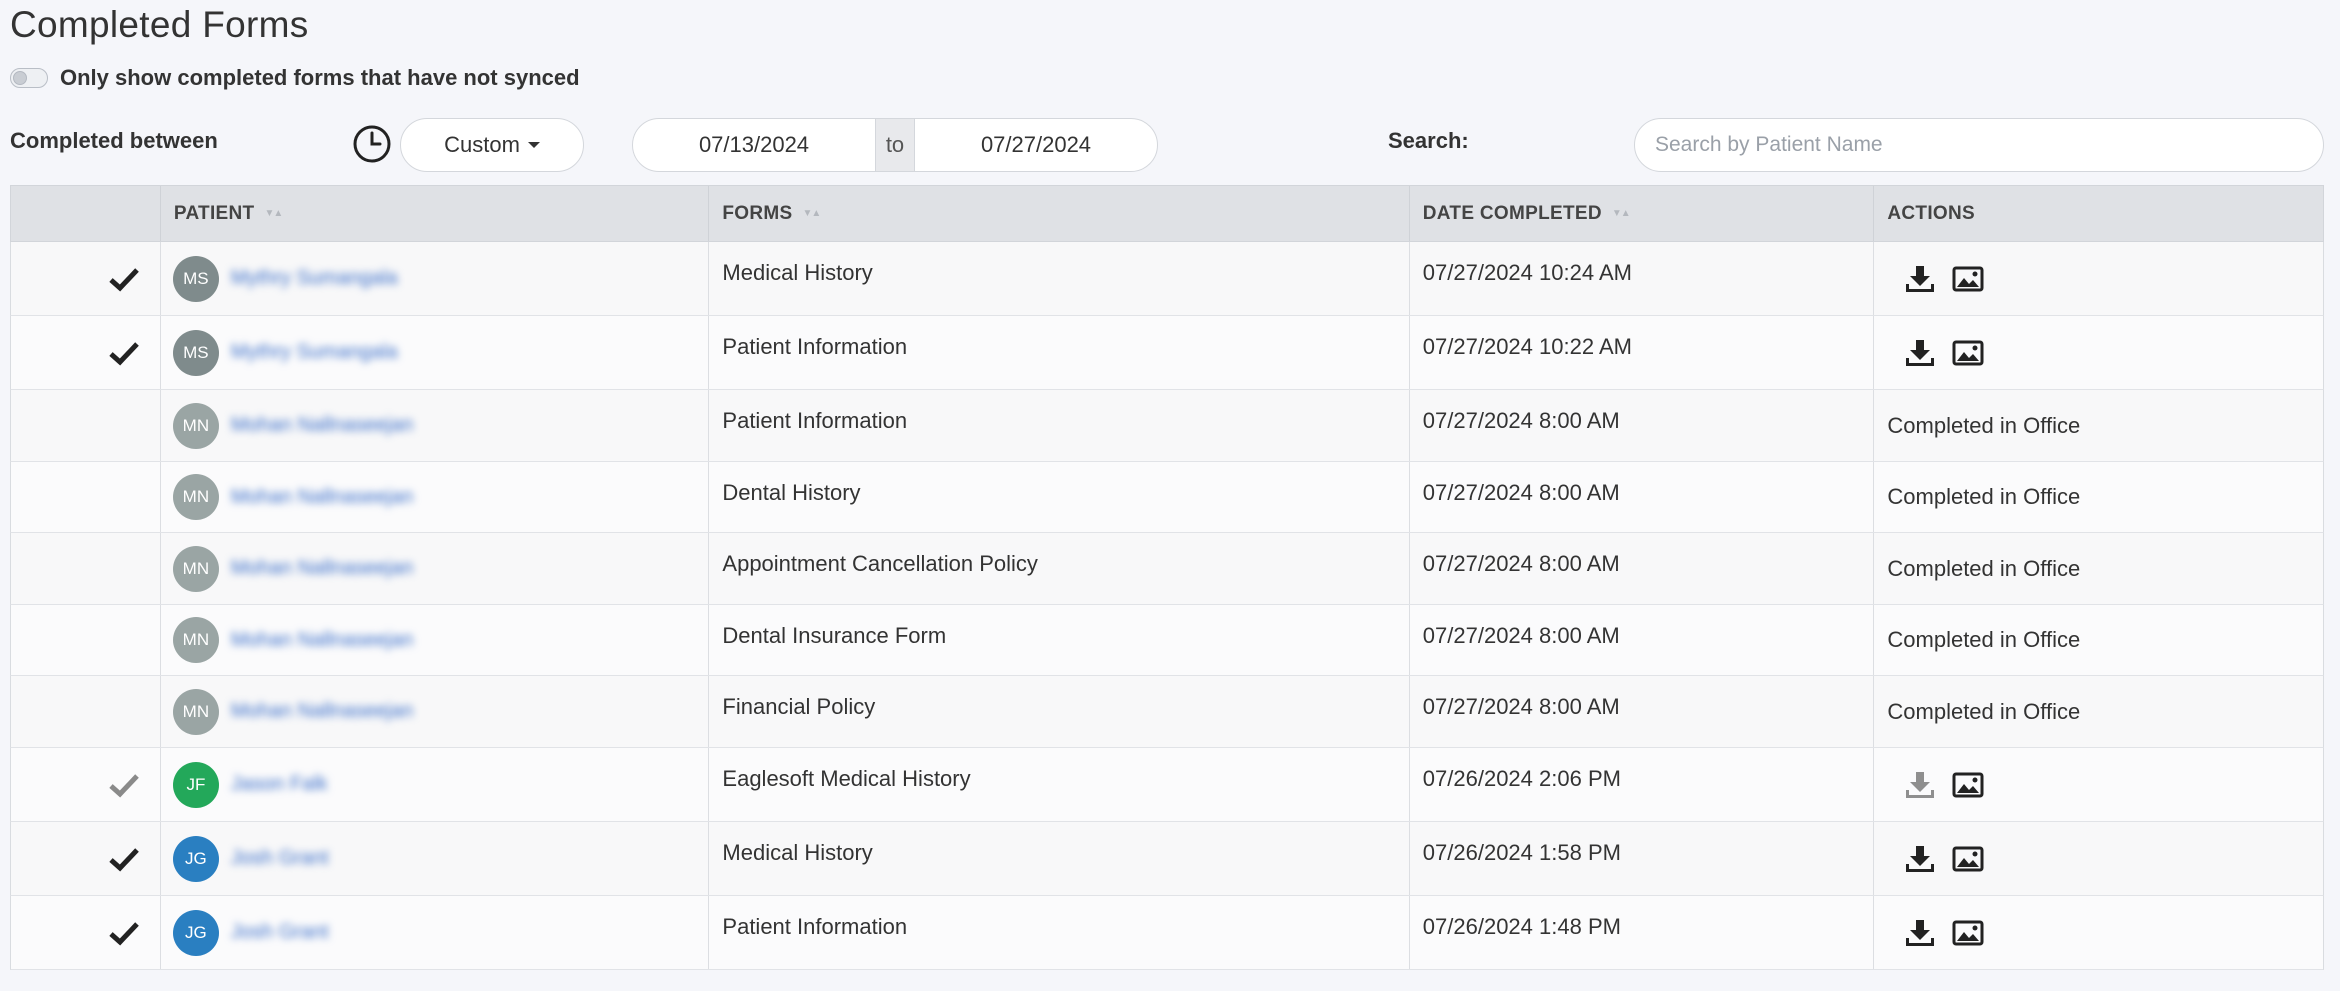 This screenshot has width=2340, height=991. I want to click on date-from-input: 07/13/2024, so click(754, 145).